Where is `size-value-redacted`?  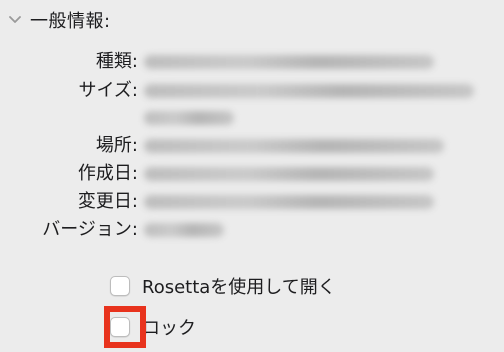
size-value-redacted is located at coordinates (309, 91).